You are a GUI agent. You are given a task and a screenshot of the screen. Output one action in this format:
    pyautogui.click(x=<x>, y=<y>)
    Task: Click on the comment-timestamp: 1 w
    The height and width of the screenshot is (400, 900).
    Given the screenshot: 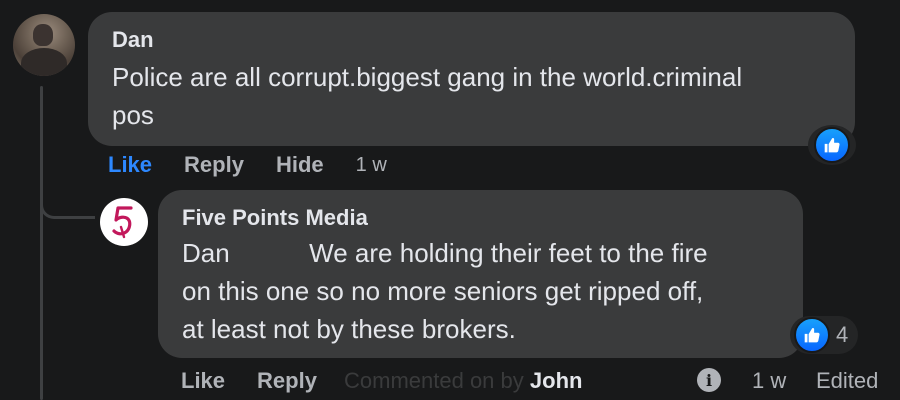 What is the action you would take?
    pyautogui.click(x=371, y=165)
    